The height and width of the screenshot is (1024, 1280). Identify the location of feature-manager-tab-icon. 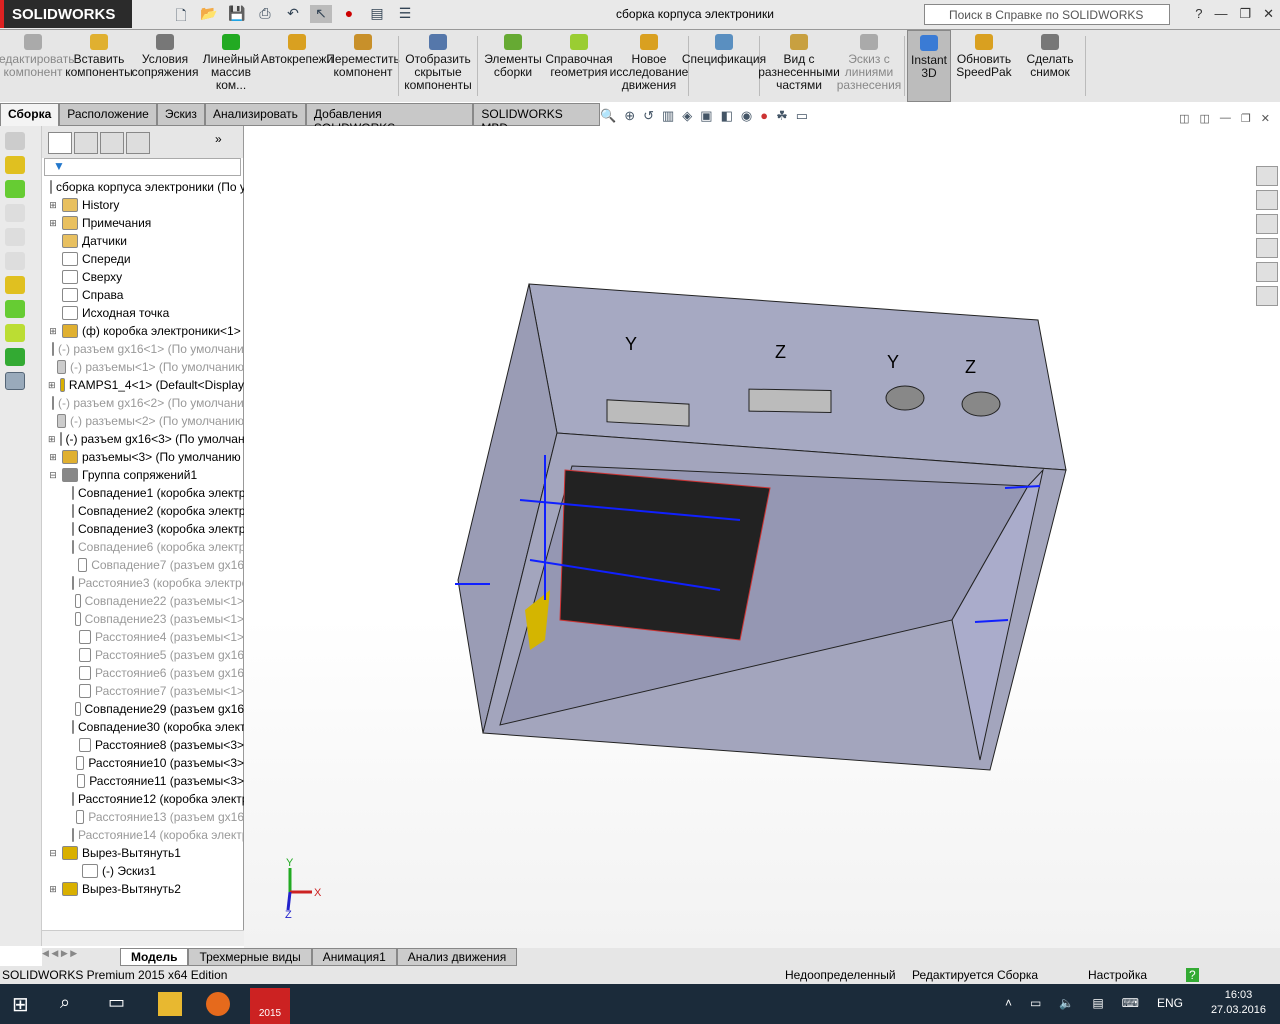
(60, 143).